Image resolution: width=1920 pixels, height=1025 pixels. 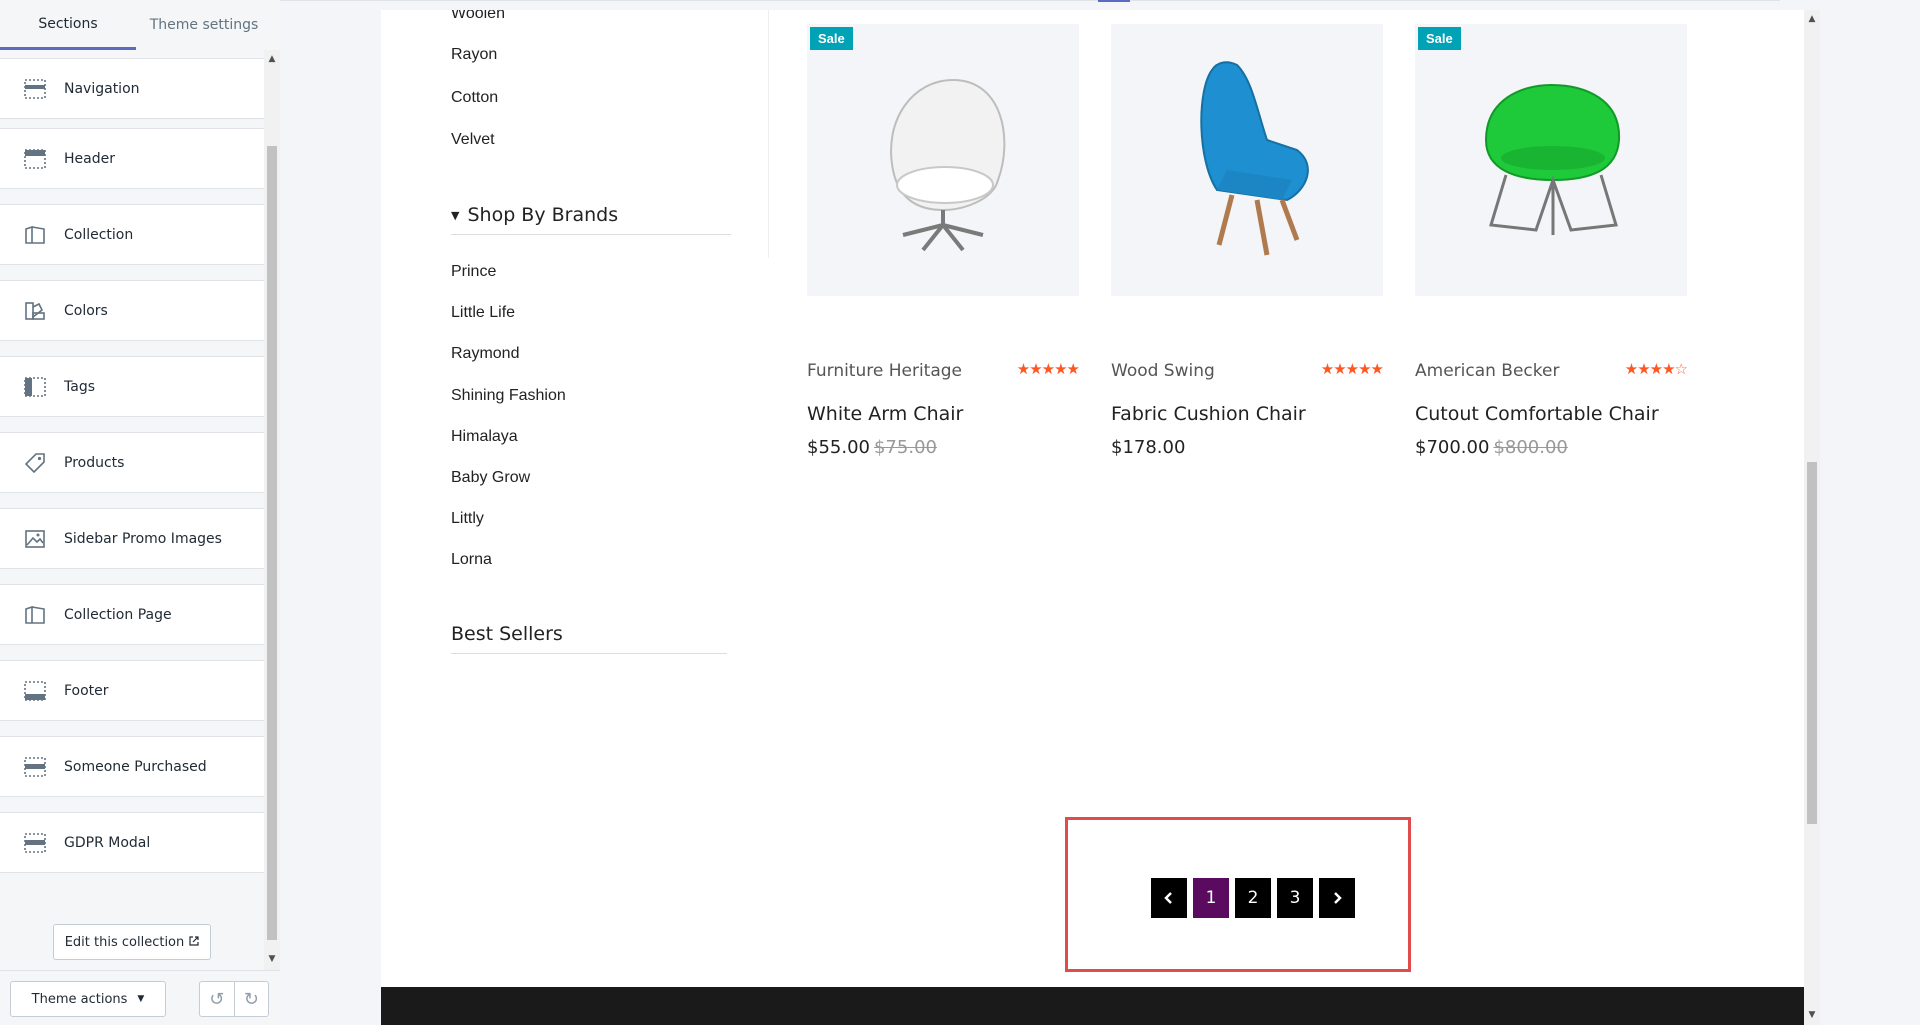 I want to click on preview-top-border, so click(x=1100, y=1).